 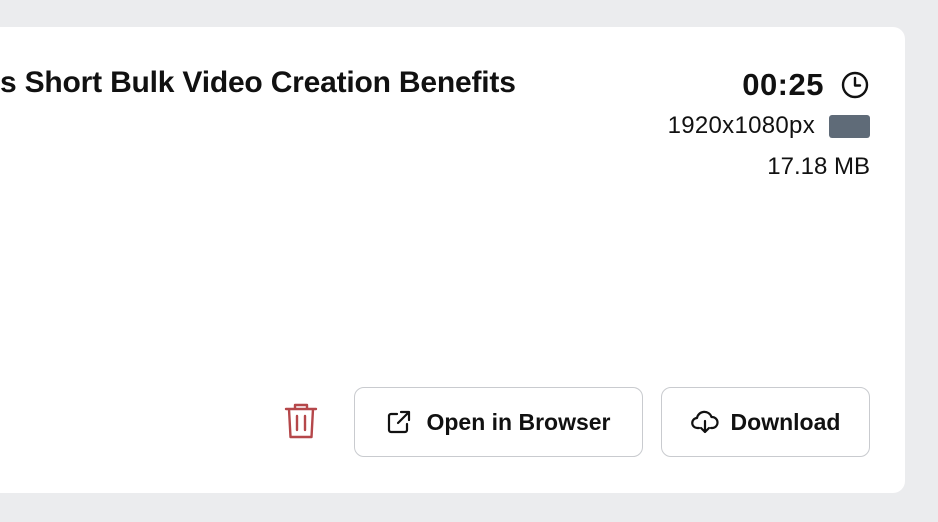 I want to click on video-meta: 00:25 1920x1080px 17.18 MB, so click(x=769, y=124).